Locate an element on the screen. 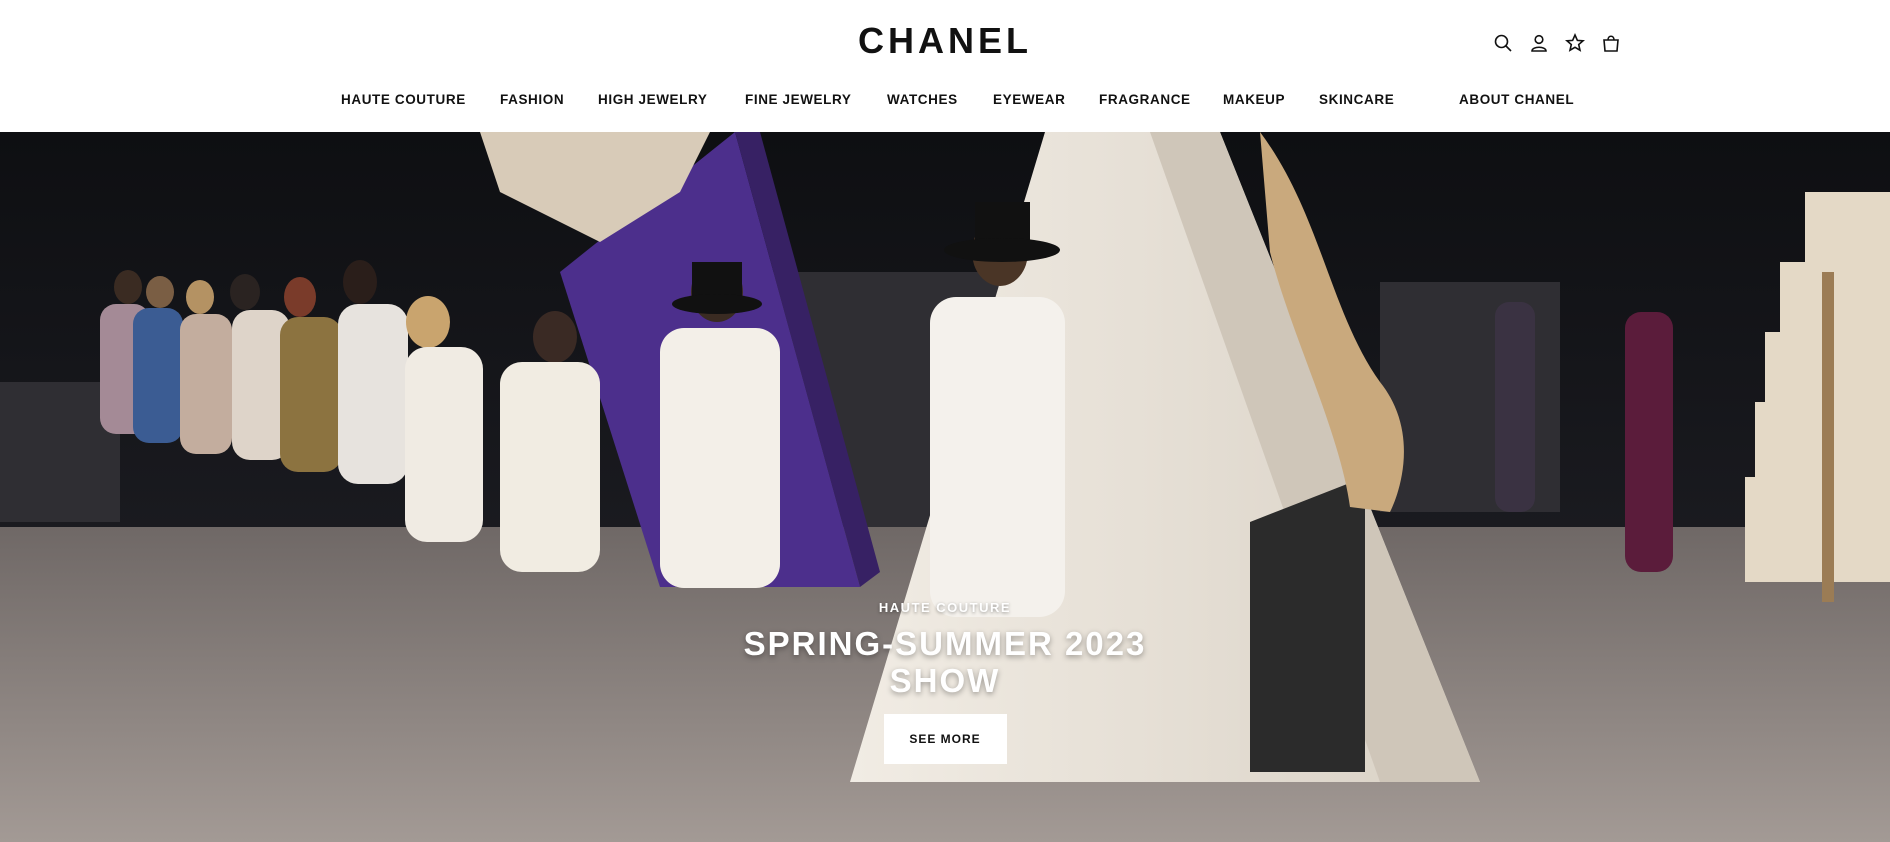 Image resolution: width=1890 pixels, height=842 pixels. nav-fashion: FASHION is located at coordinates (532, 99).